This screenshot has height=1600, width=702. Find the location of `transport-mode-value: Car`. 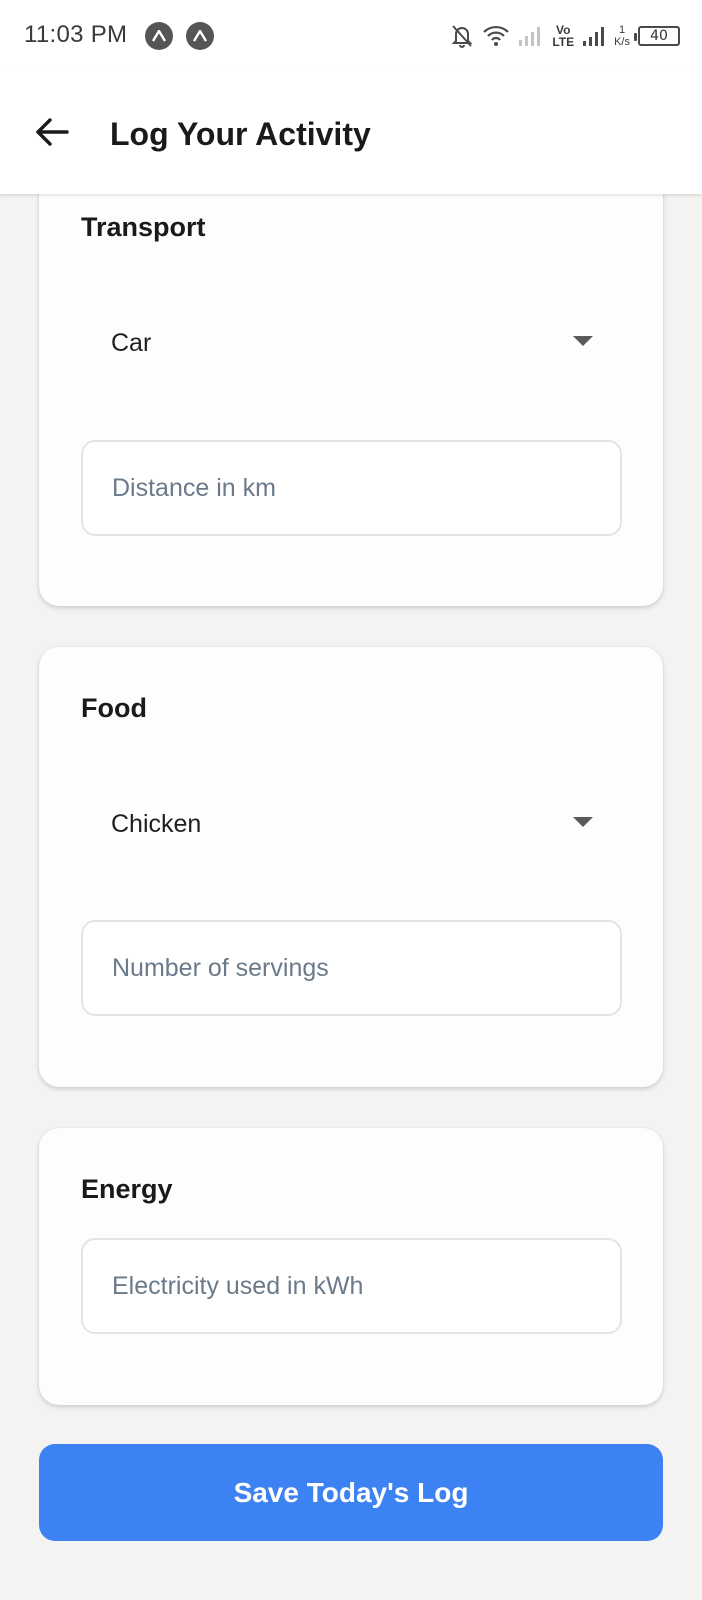

transport-mode-value: Car is located at coordinates (131, 342).